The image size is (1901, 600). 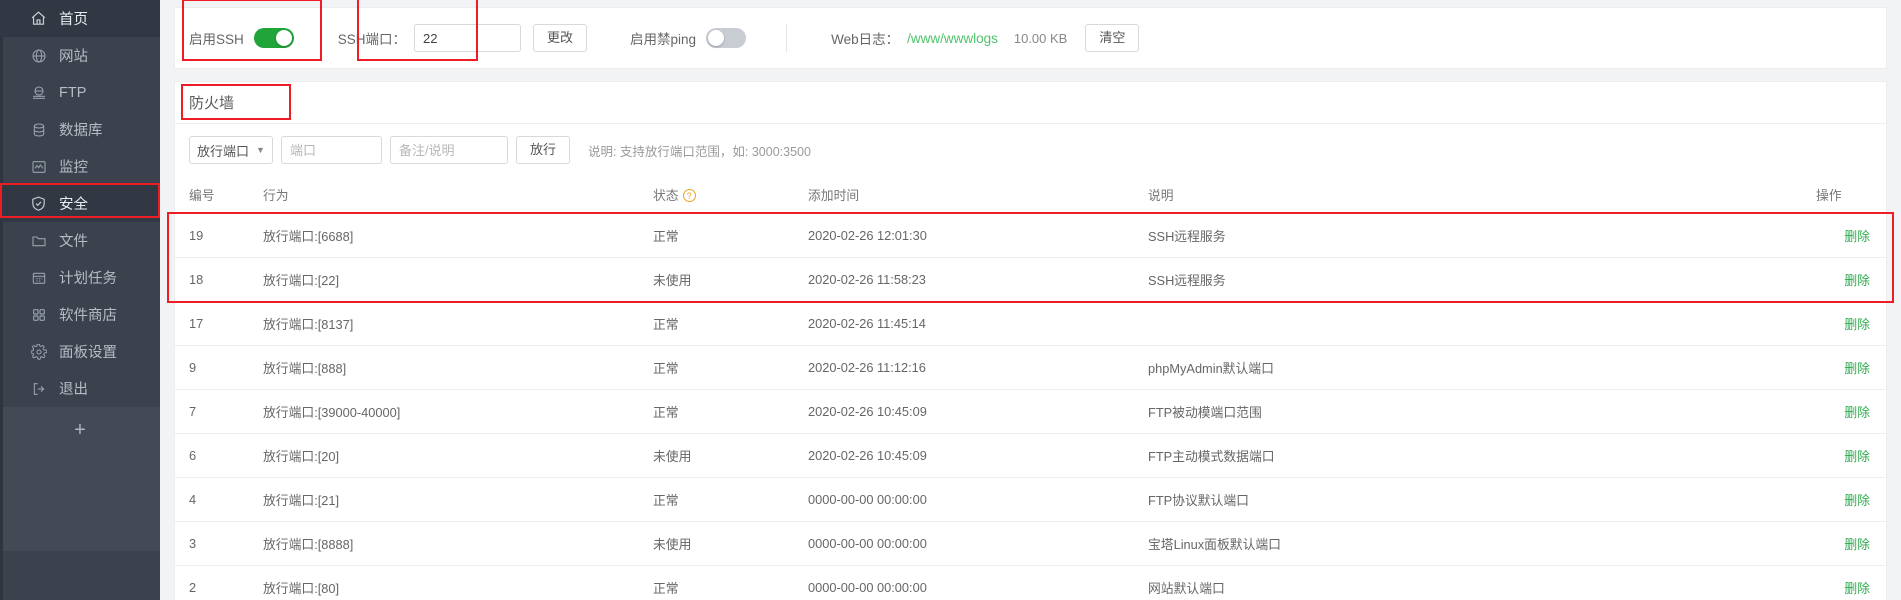 I want to click on sidebar-item-database: 数据库, so click(x=80, y=129).